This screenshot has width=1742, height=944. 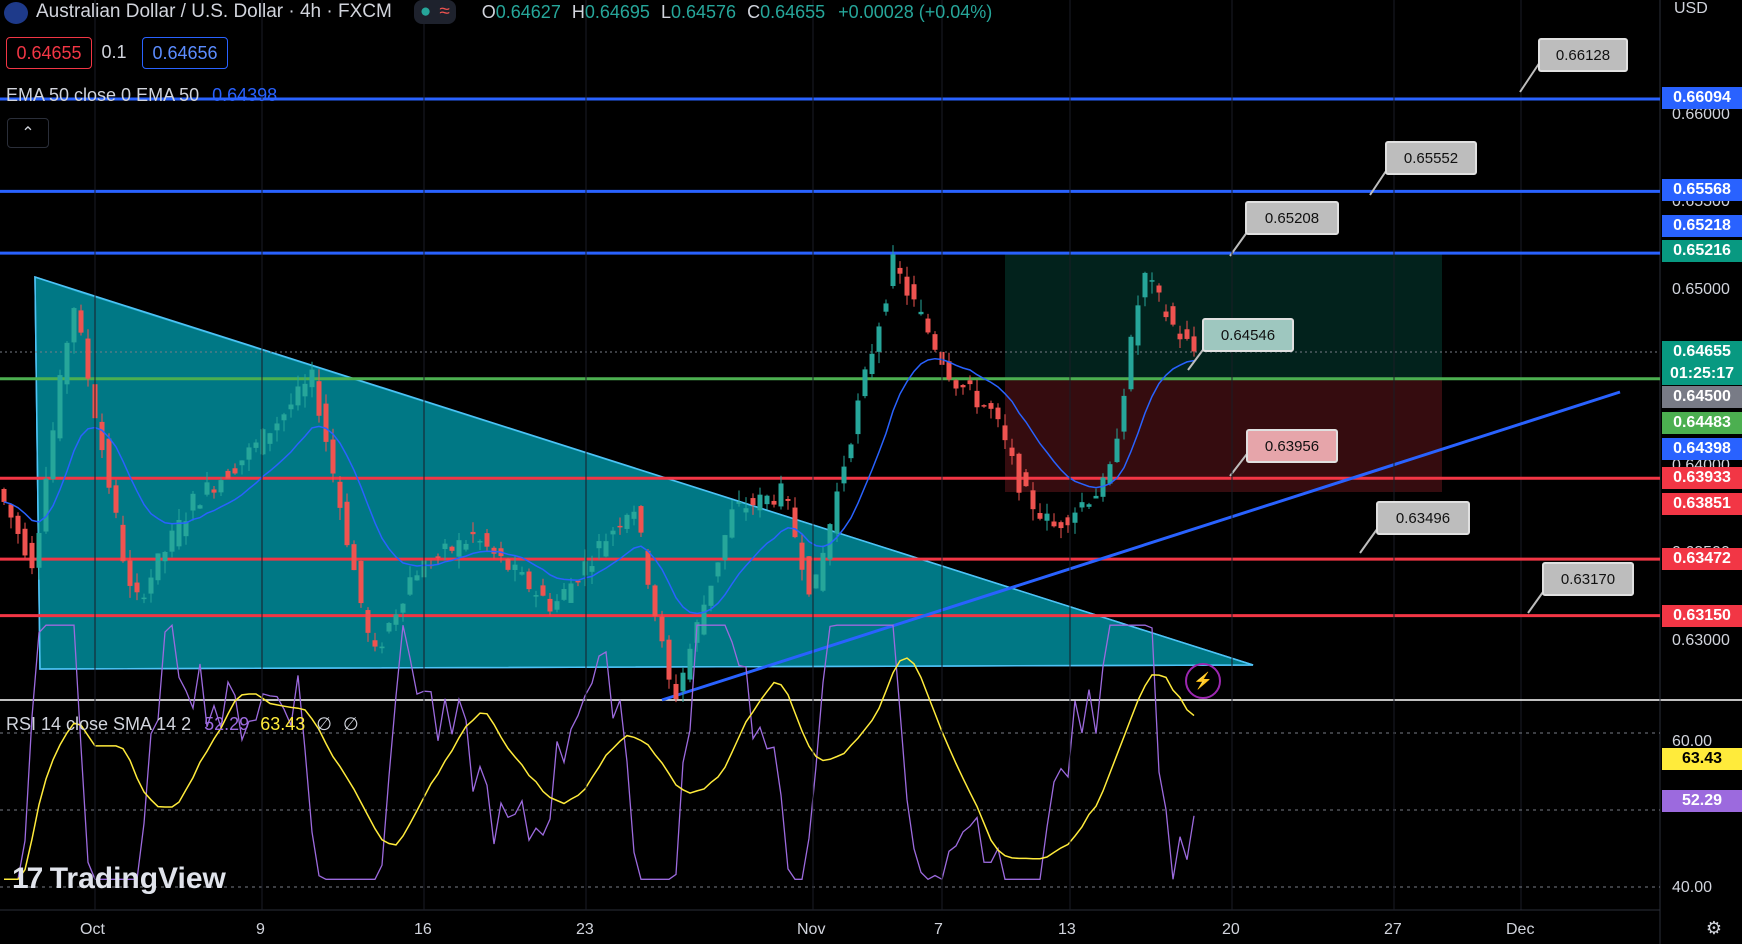 What do you see at coordinates (1292, 446) in the screenshot?
I see `price-callout: 0.63956` at bounding box center [1292, 446].